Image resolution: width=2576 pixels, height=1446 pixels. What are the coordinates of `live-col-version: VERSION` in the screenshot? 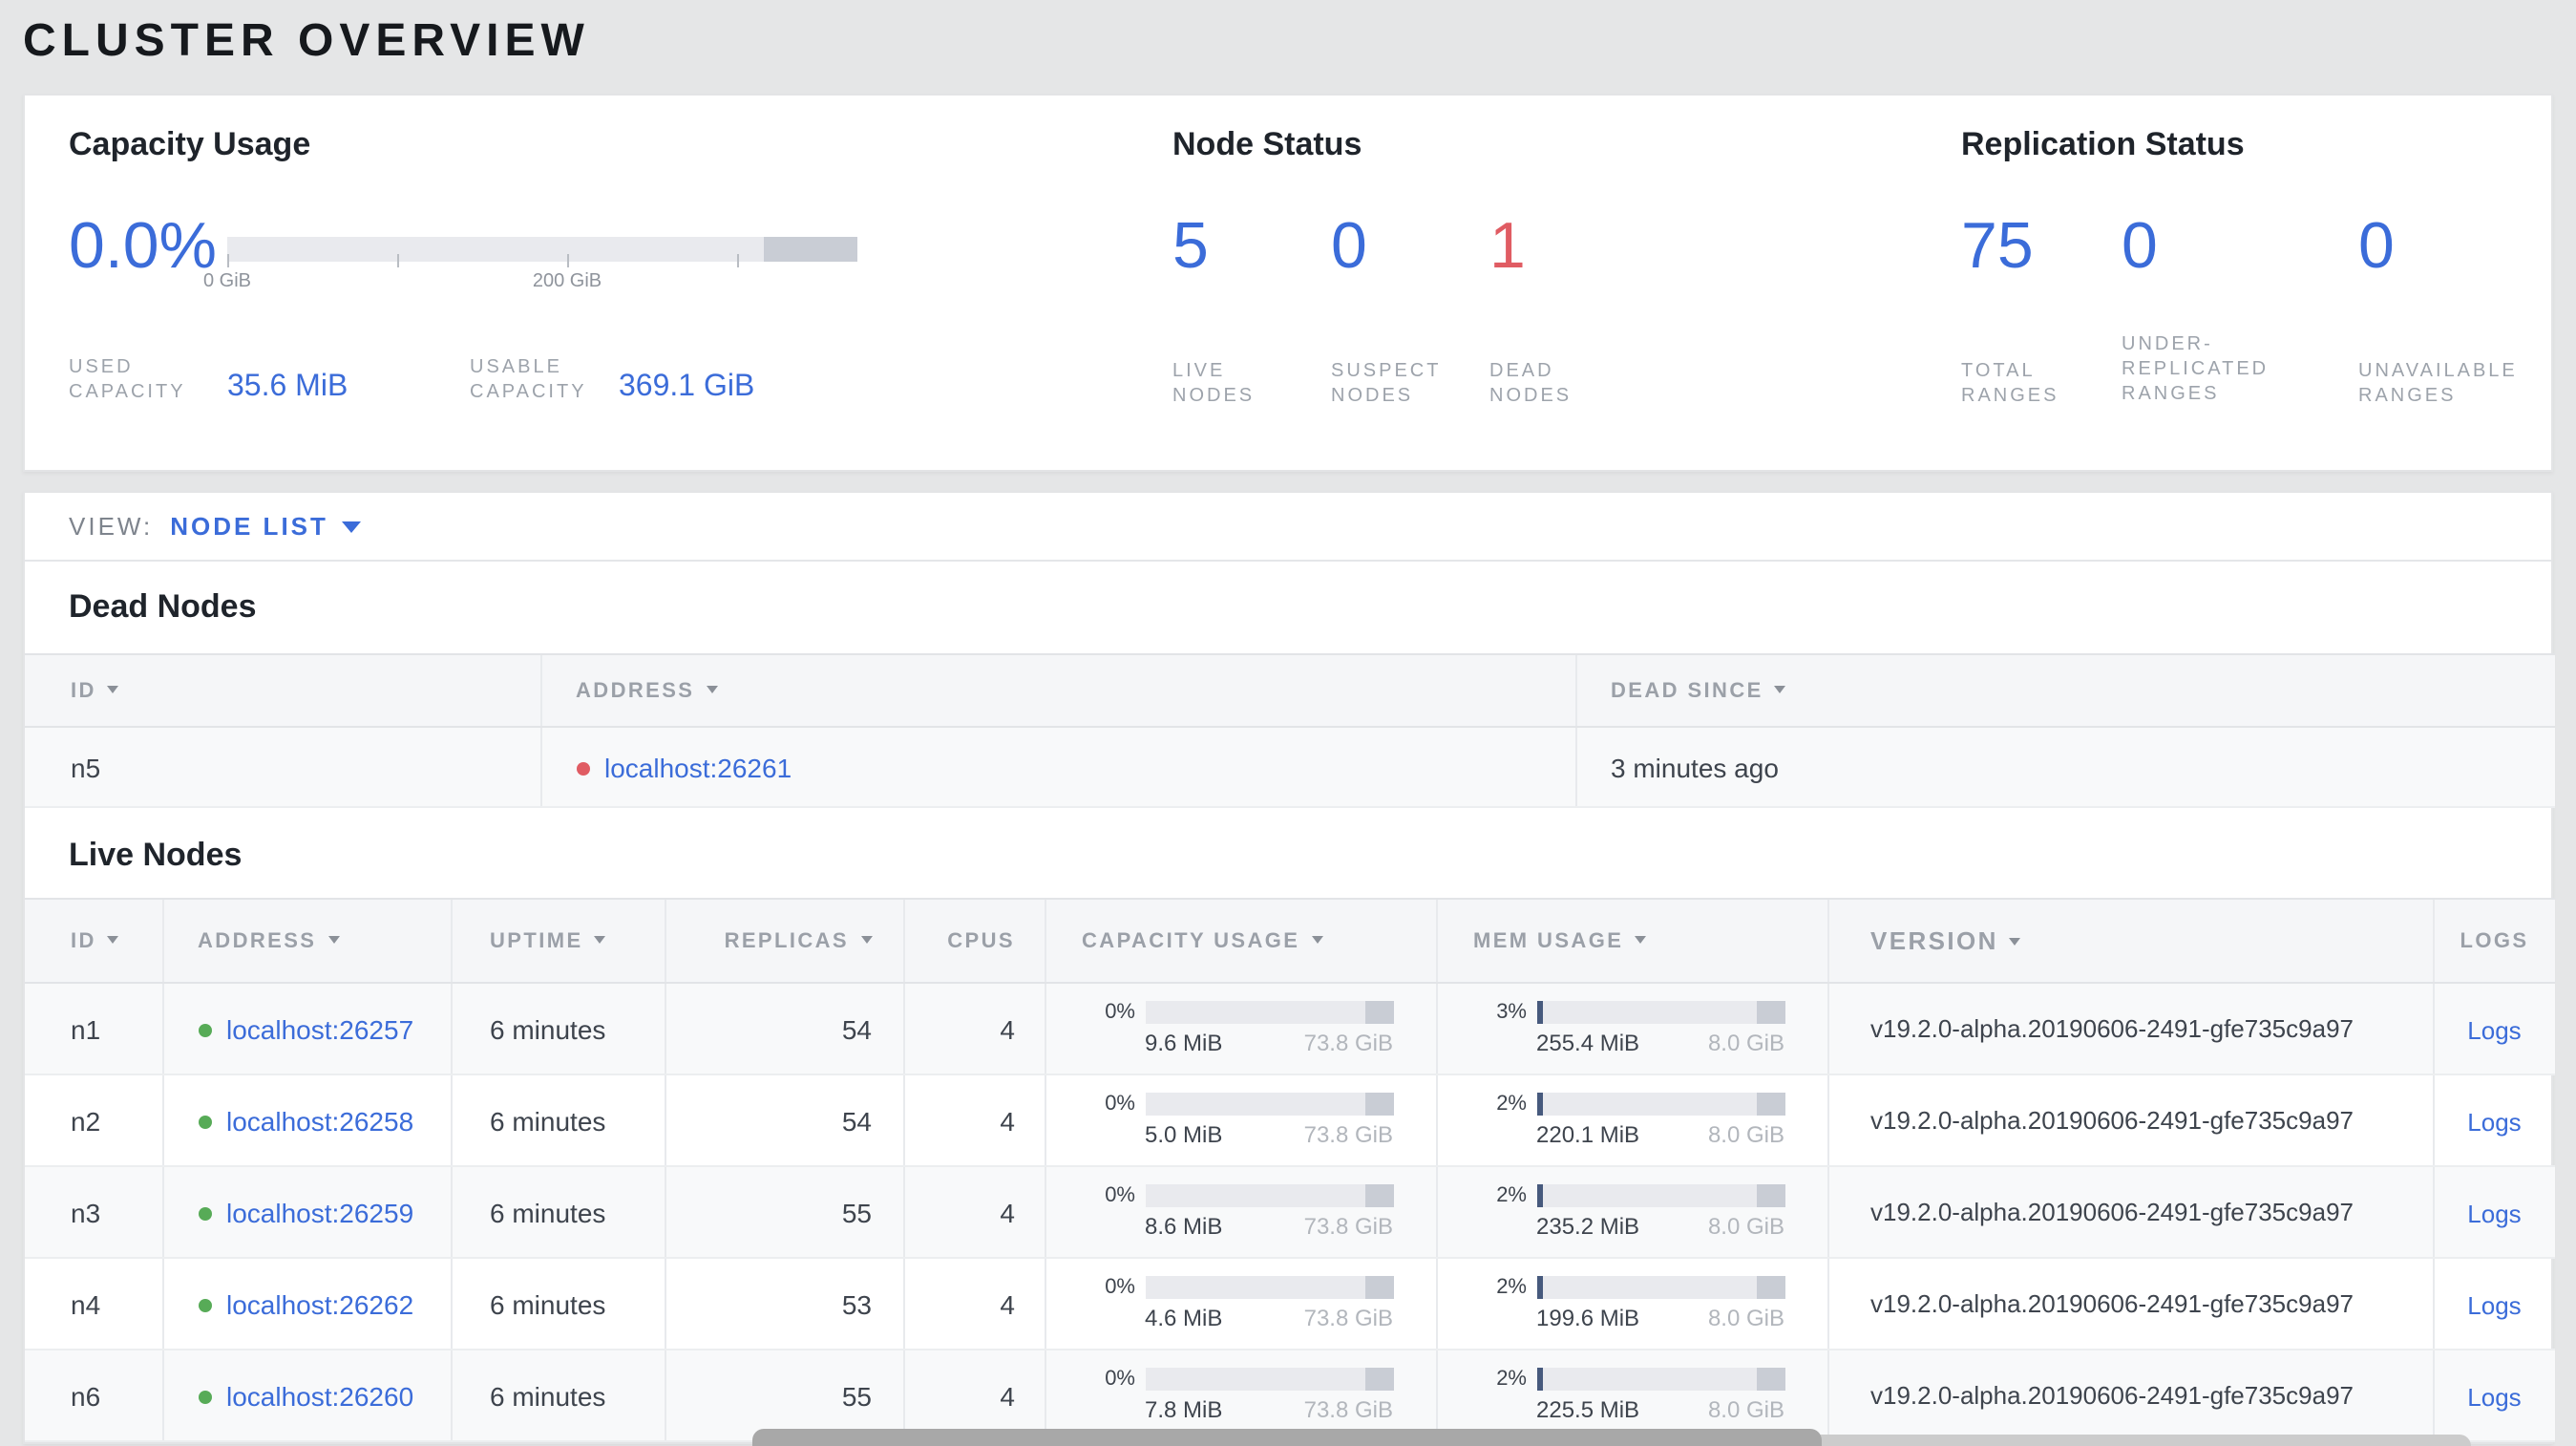 It's located at (2129, 941).